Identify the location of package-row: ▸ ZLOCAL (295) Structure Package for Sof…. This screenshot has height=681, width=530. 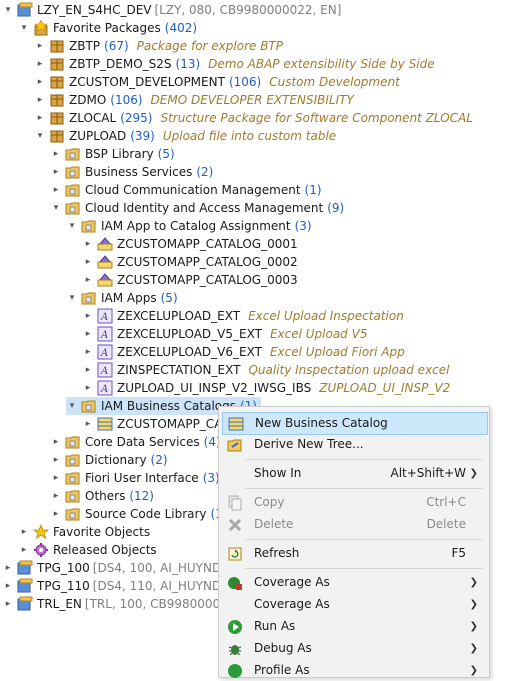
(253, 118).